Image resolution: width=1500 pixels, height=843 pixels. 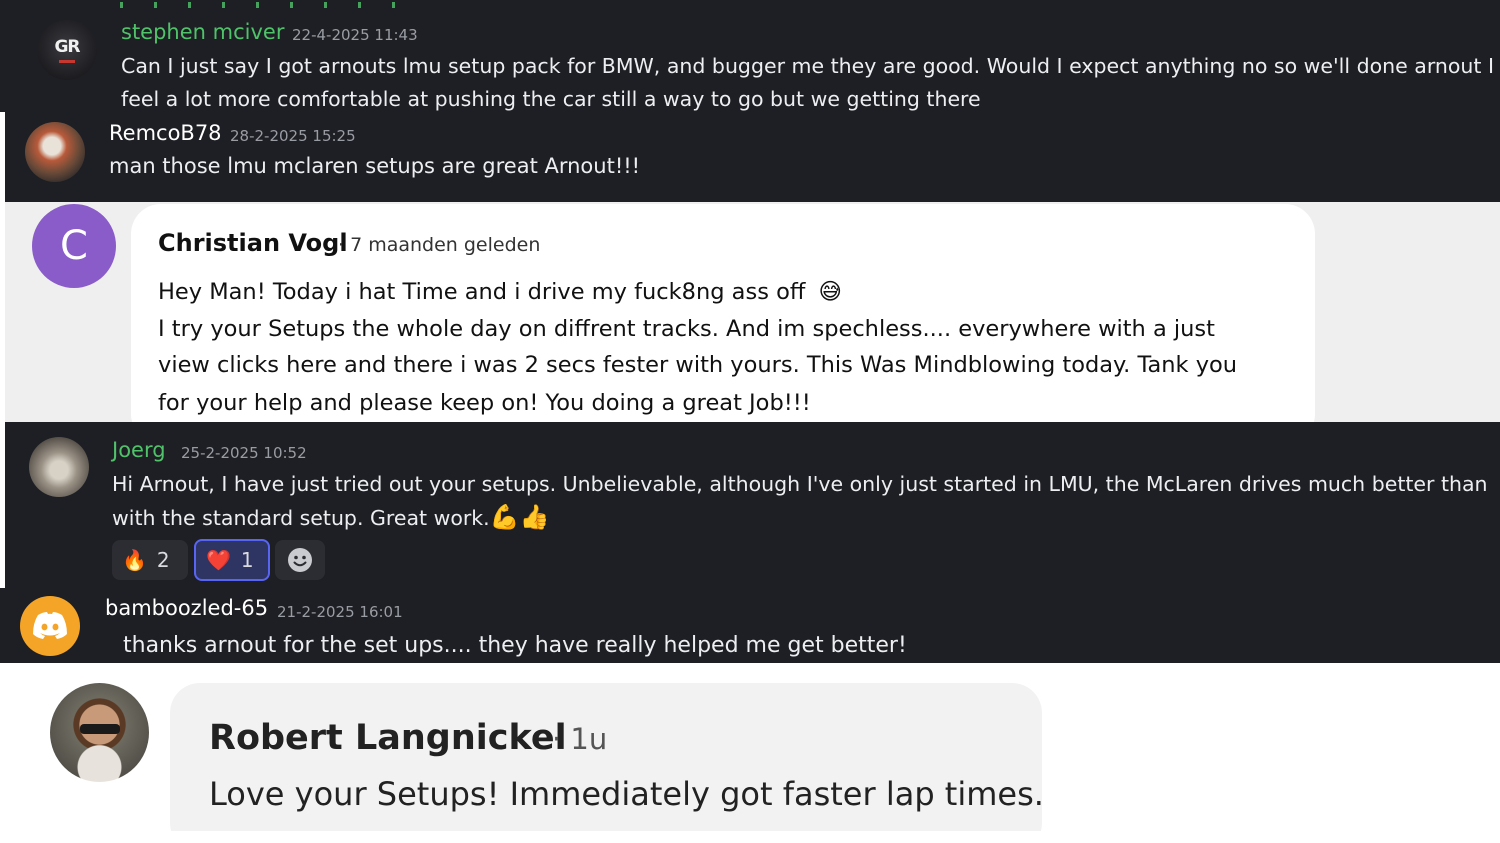 What do you see at coordinates (139, 450) in the screenshot?
I see `username: Joerg` at bounding box center [139, 450].